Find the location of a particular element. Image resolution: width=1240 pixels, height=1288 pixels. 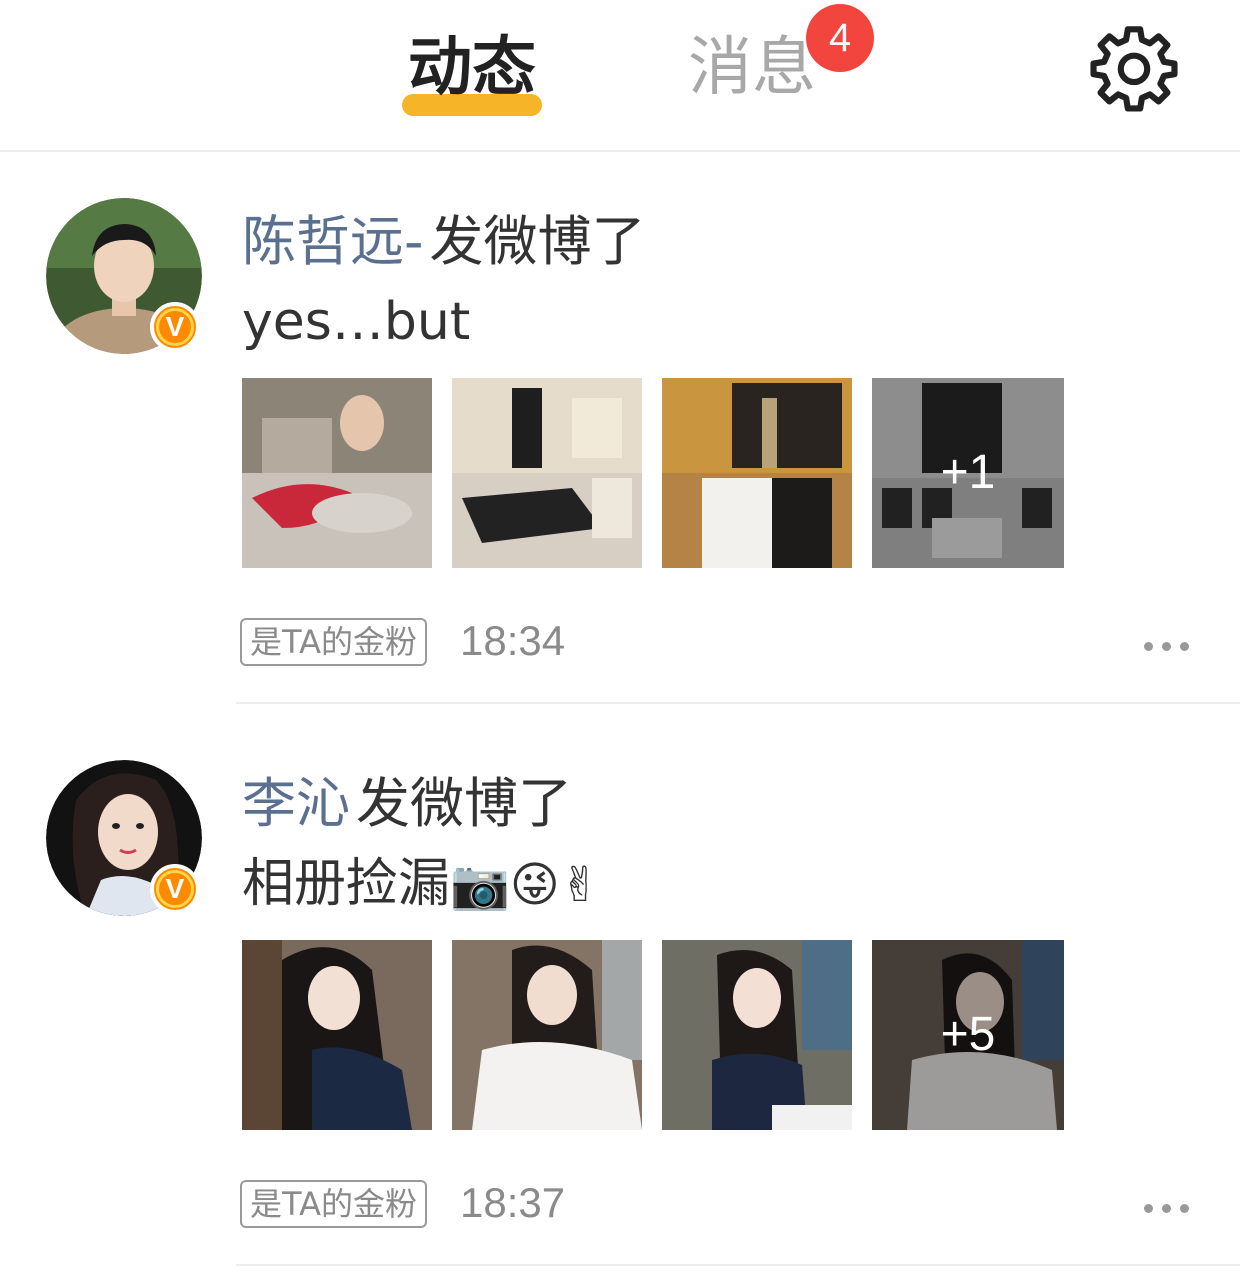

post-time: 18:37 is located at coordinates (513, 1202).